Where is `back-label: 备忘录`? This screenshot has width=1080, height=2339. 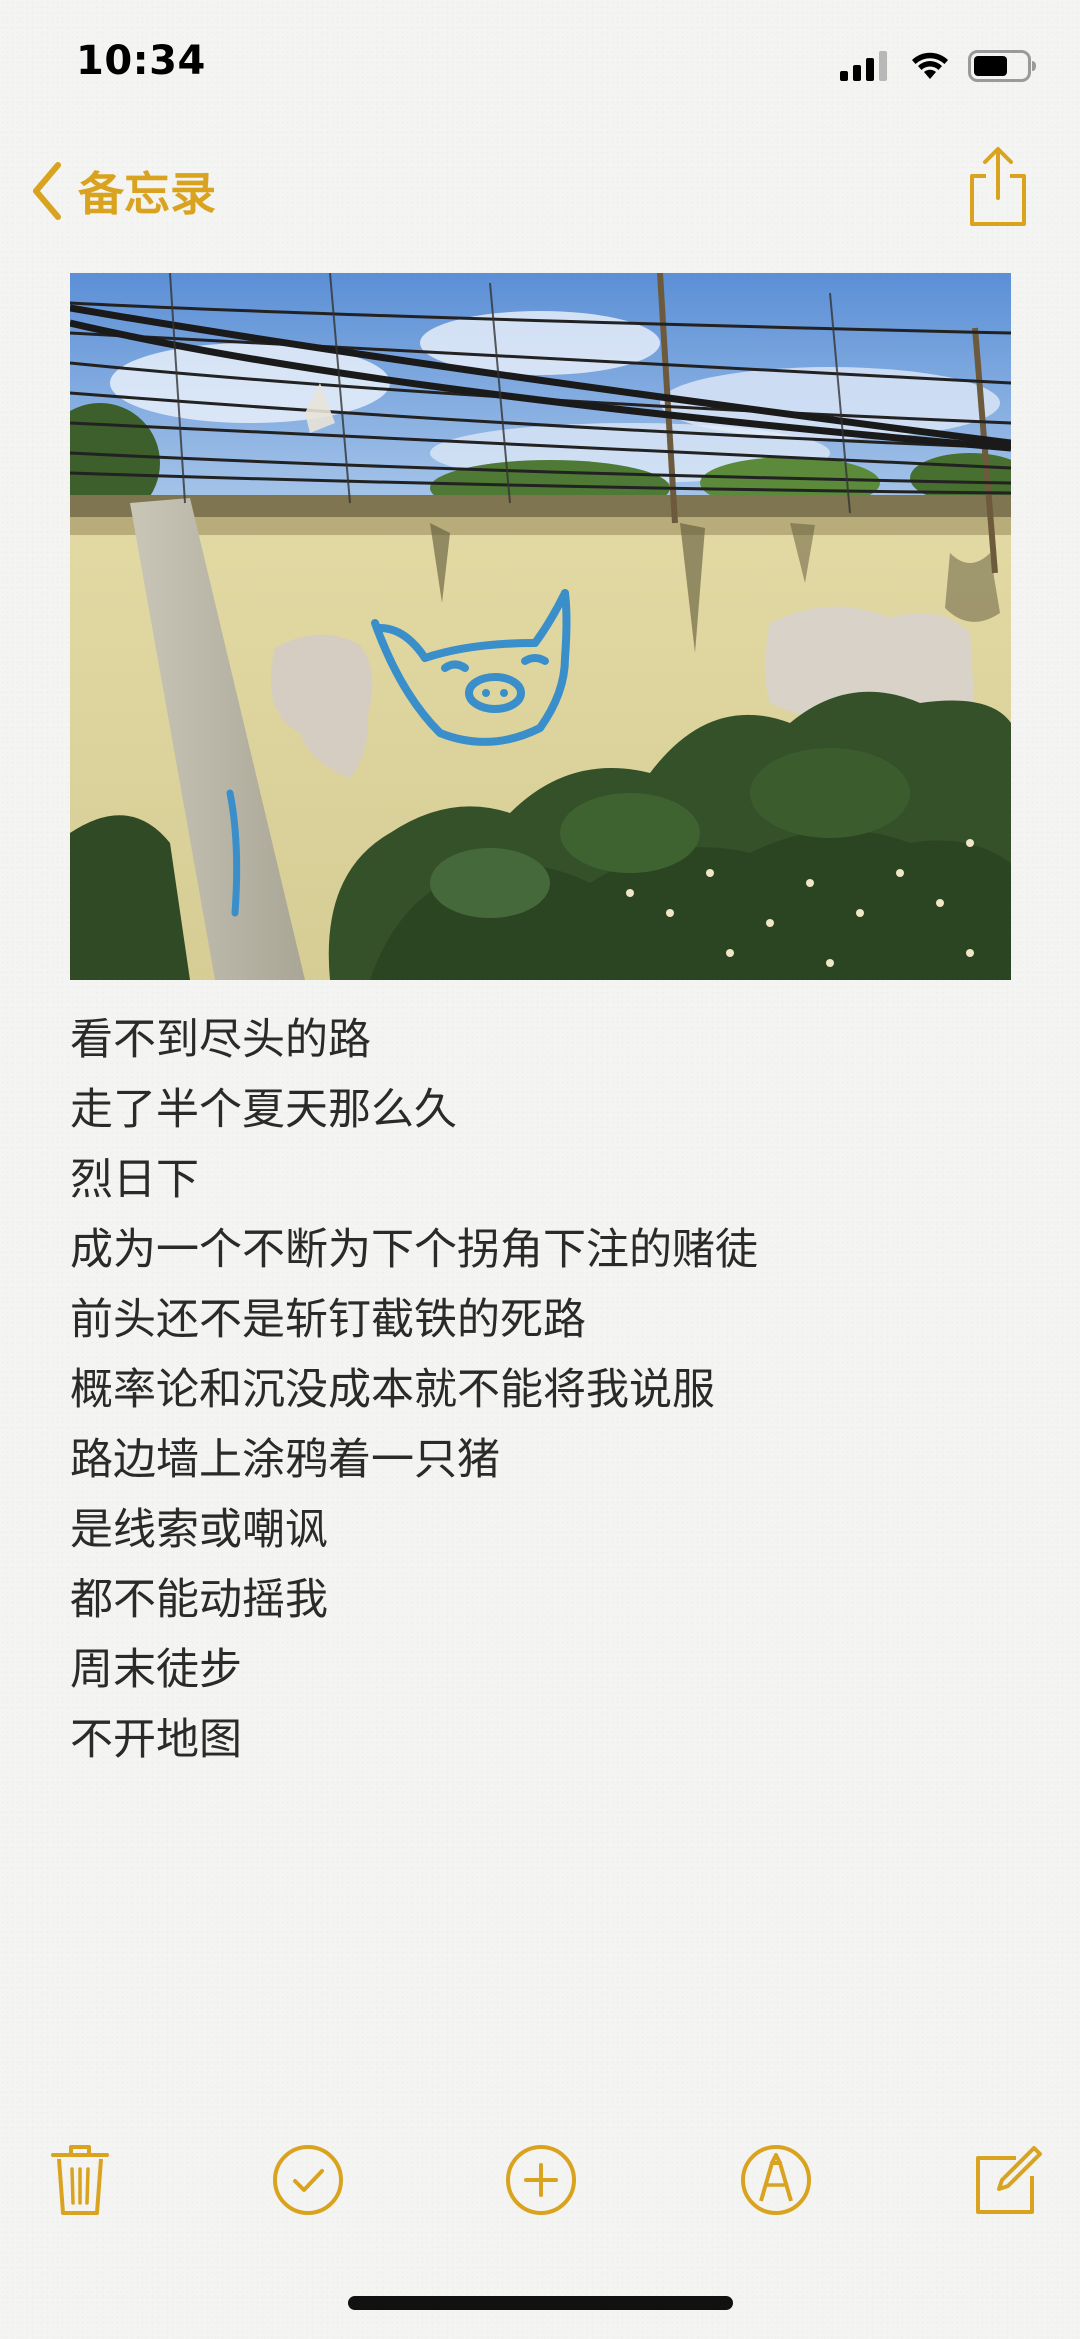
back-label: 备忘录 is located at coordinates (147, 194).